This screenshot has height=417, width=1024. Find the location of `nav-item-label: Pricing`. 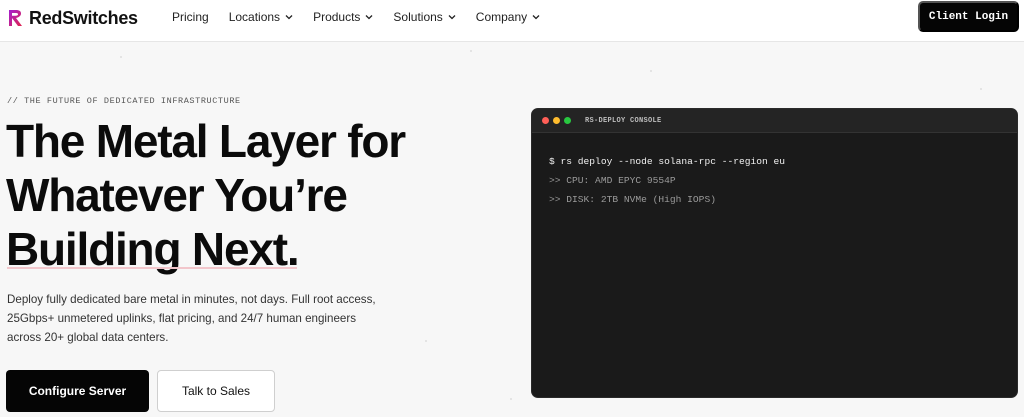

nav-item-label: Pricing is located at coordinates (190, 17).